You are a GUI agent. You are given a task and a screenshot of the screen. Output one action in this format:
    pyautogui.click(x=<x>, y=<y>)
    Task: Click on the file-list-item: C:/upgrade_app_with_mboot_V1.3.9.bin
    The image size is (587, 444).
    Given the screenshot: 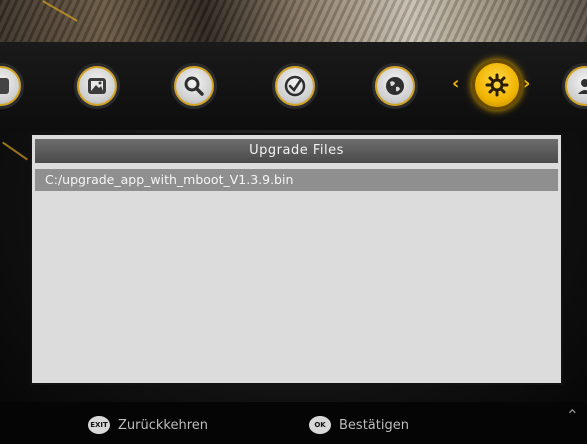 What is the action you would take?
    pyautogui.click(x=296, y=180)
    